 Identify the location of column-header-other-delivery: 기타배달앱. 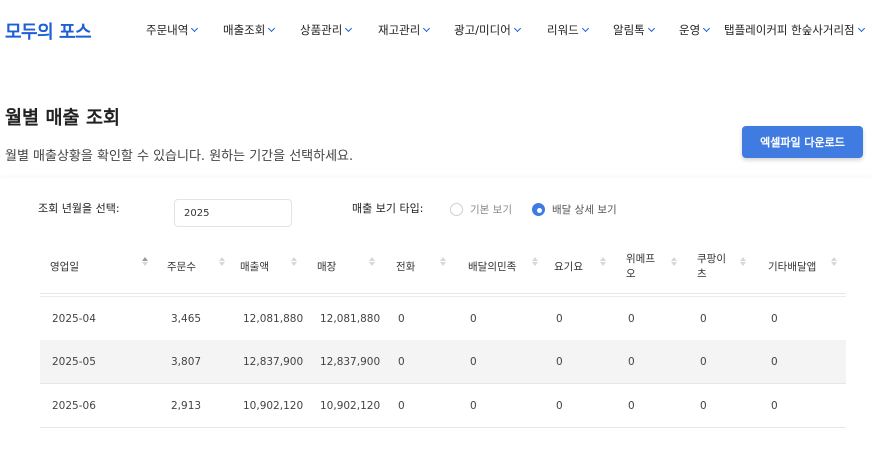
(792, 267).